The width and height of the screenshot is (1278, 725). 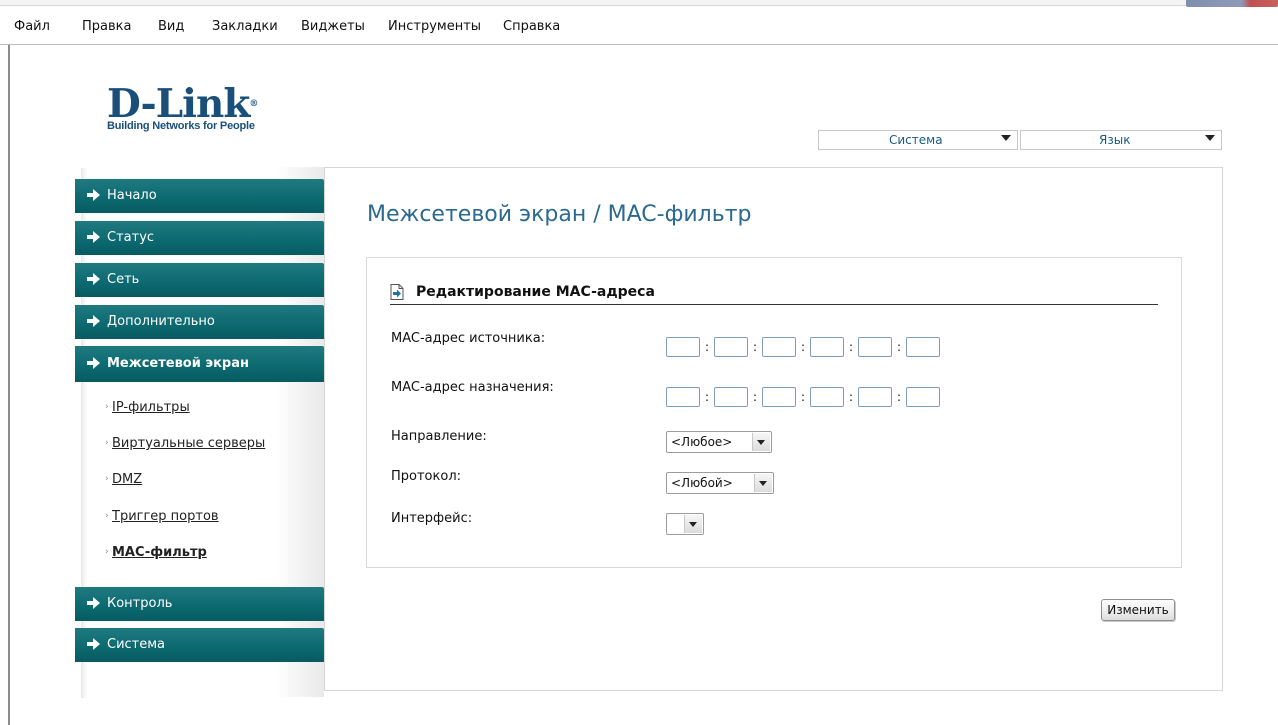 I want to click on sidebar-item-network: Сеть, so click(x=199, y=280).